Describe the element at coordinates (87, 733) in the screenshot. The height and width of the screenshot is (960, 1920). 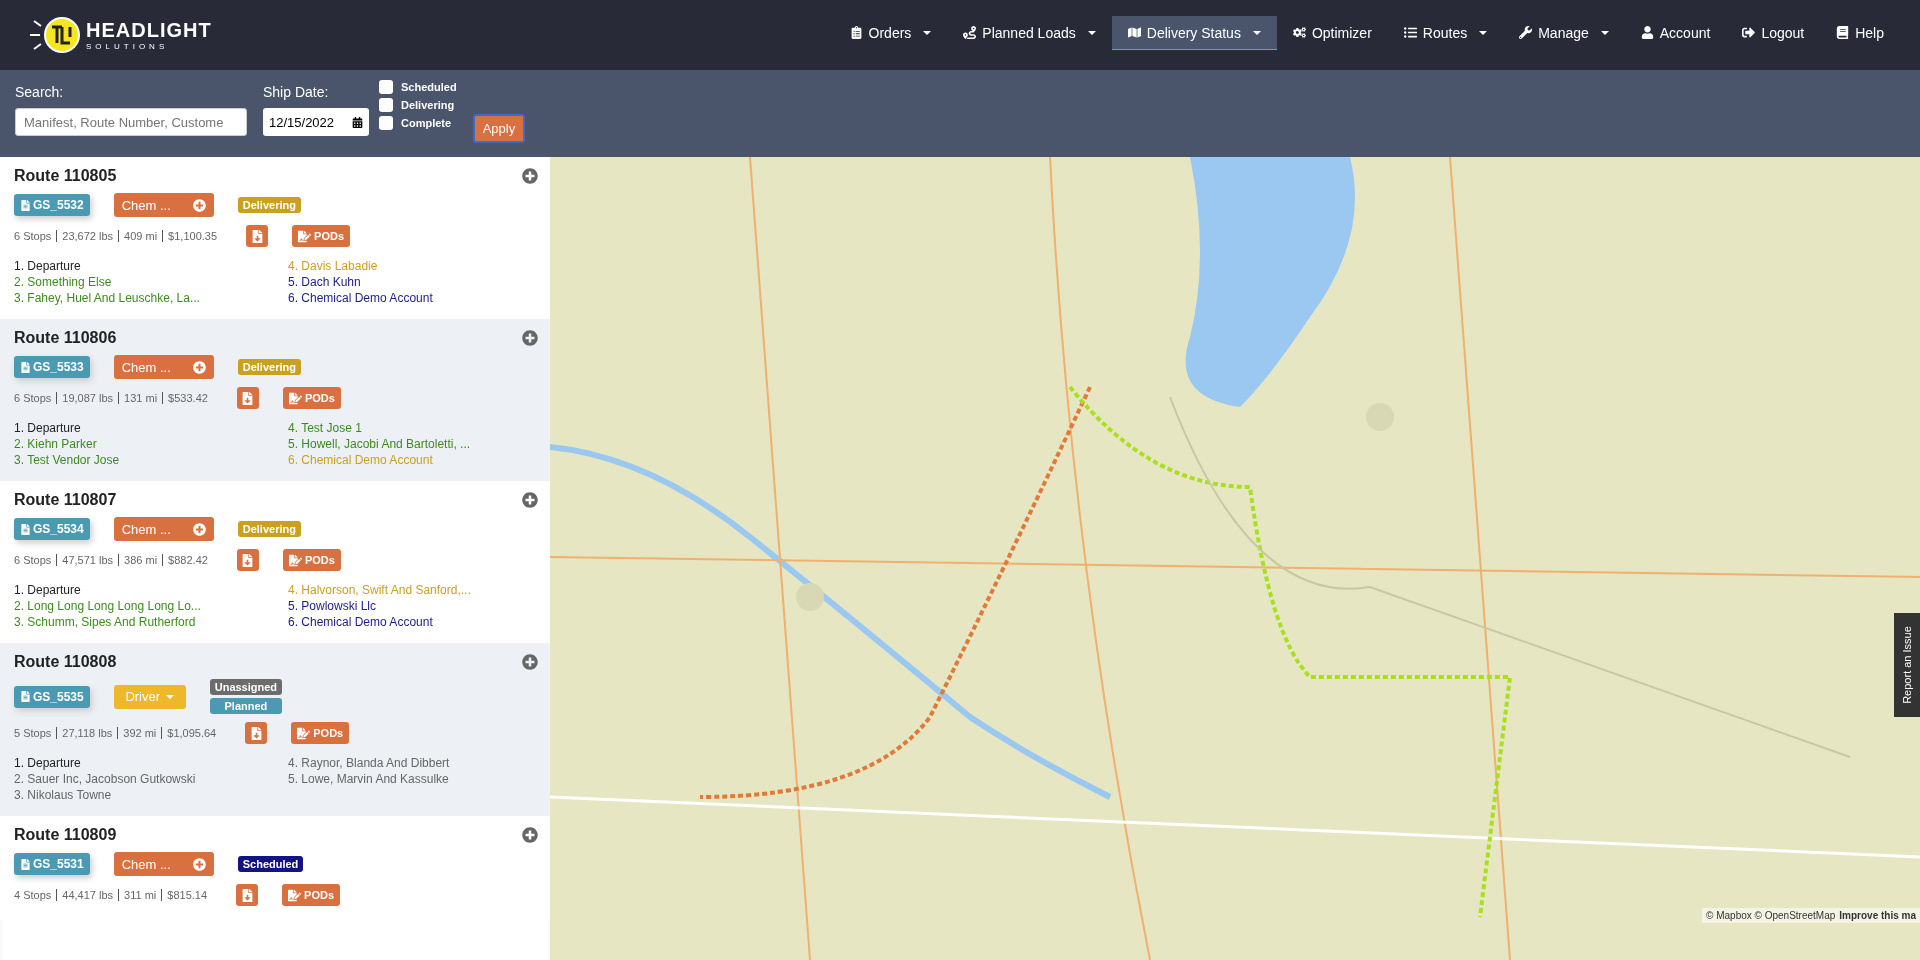
I see `route-stat: 27,118 lbs` at that location.